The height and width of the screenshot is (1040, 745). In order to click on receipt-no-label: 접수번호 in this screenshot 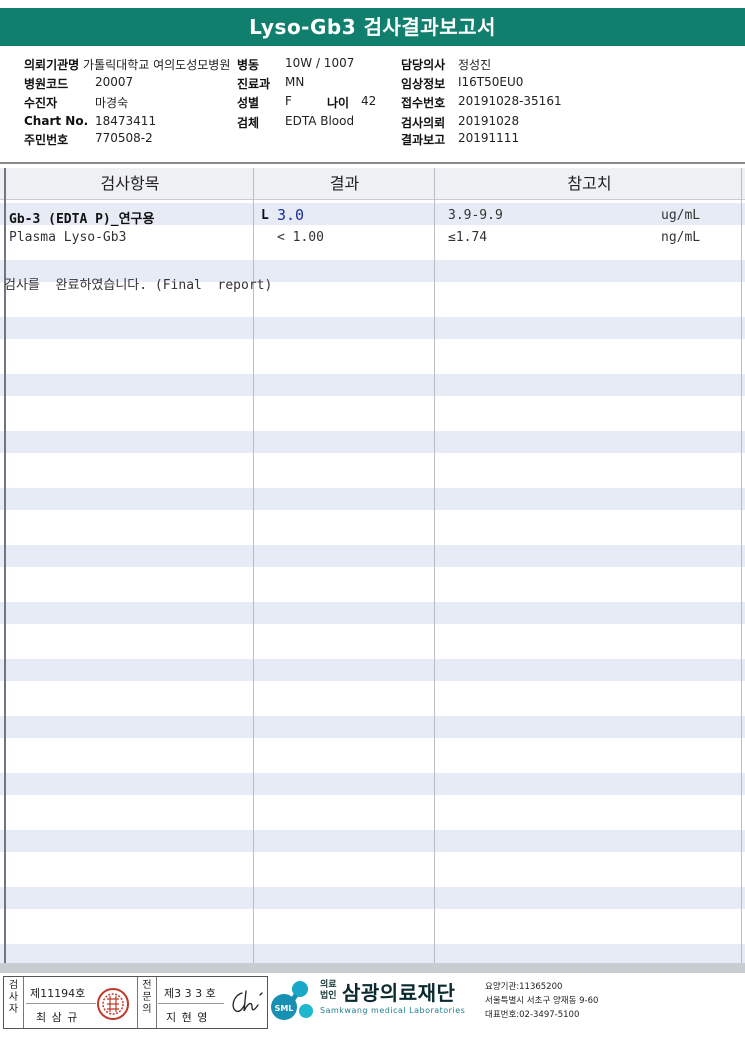, I will do `click(423, 103)`.